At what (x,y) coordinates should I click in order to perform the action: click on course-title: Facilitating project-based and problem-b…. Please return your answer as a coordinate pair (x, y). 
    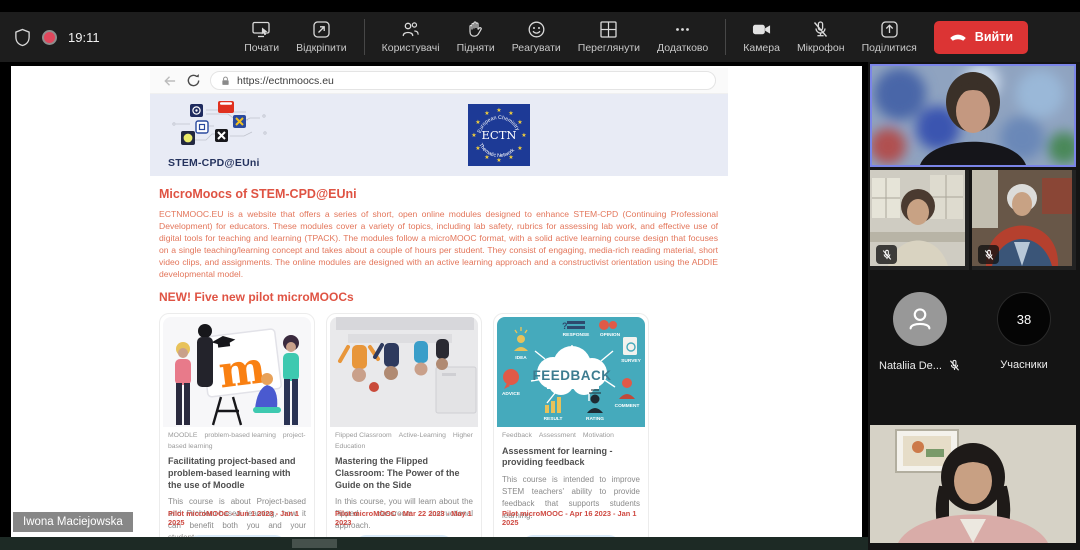
    Looking at the image, I should click on (232, 473).